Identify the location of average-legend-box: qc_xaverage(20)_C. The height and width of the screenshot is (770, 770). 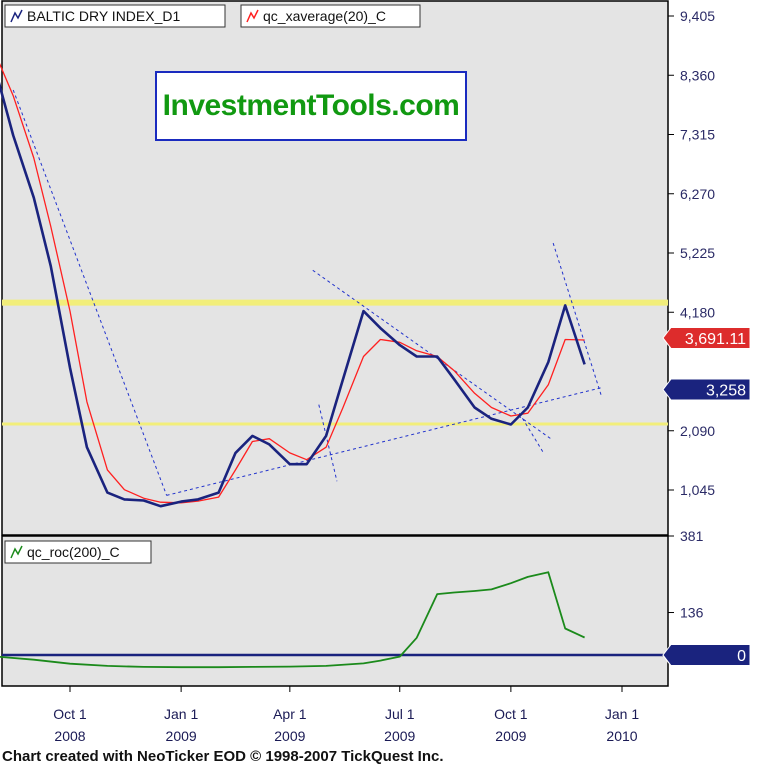
(330, 16).